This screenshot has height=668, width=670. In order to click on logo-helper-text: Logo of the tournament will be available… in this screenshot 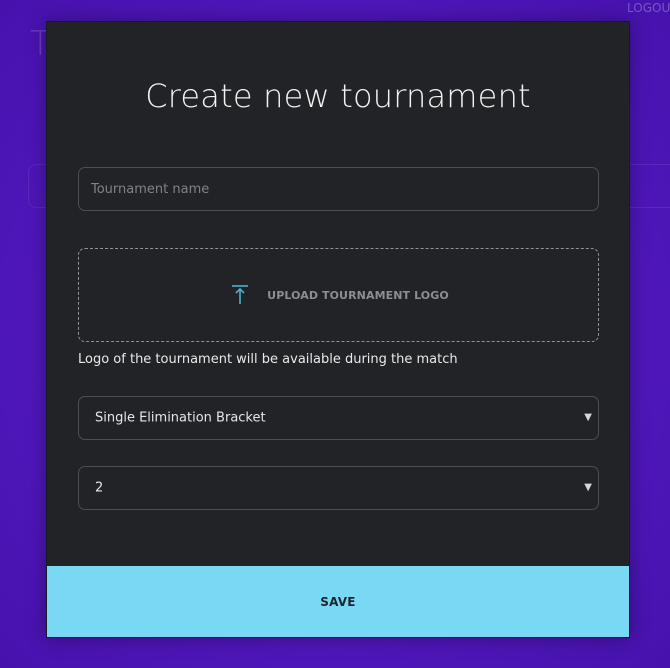, I will do `click(268, 359)`.